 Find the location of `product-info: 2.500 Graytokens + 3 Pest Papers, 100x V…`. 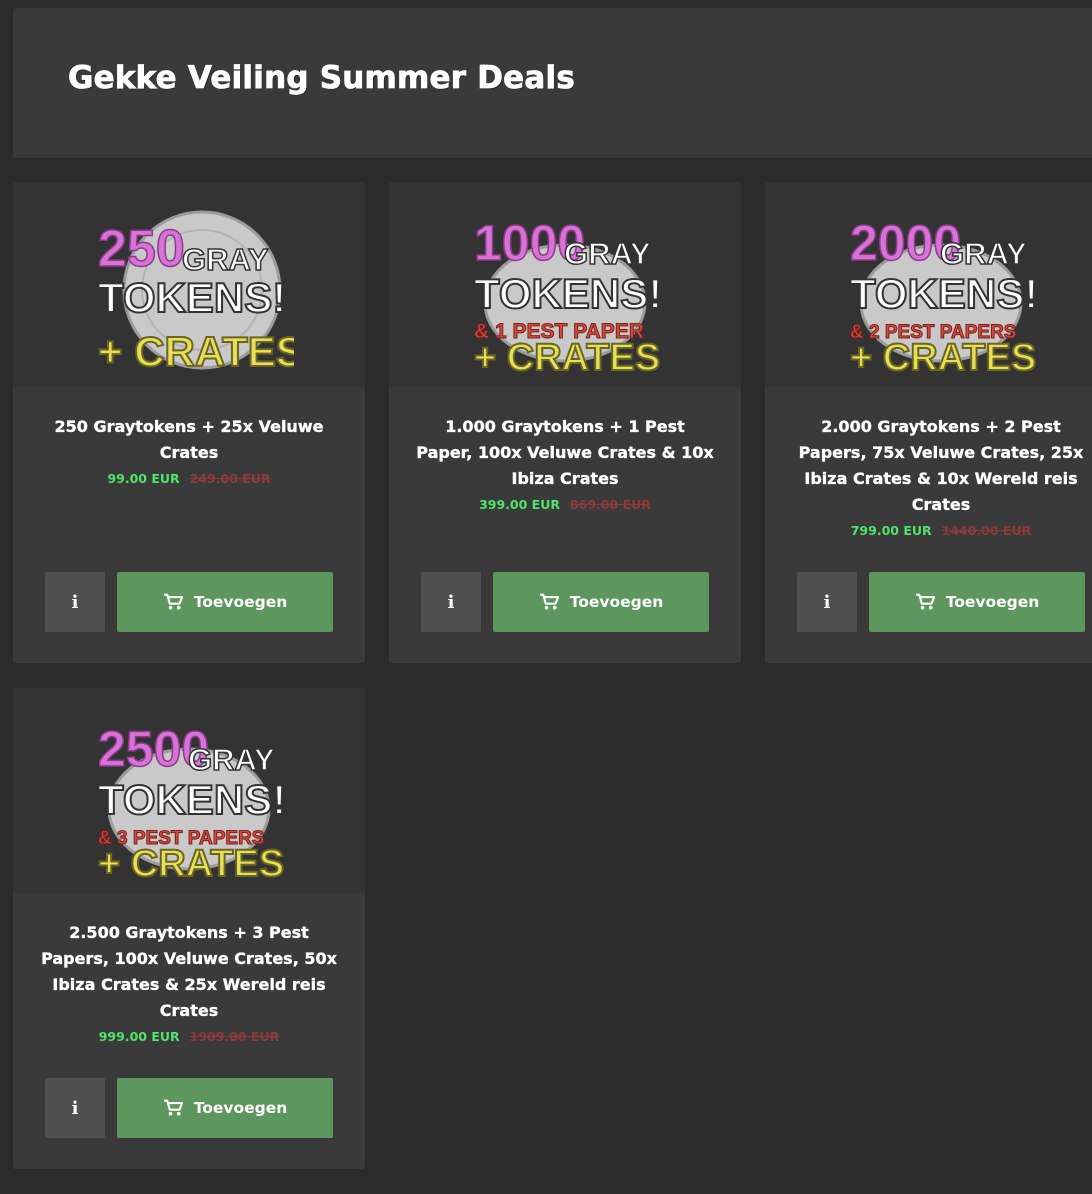

product-info: 2.500 Graytokens + 3 Pest Papers, 100x V… is located at coordinates (189, 985).